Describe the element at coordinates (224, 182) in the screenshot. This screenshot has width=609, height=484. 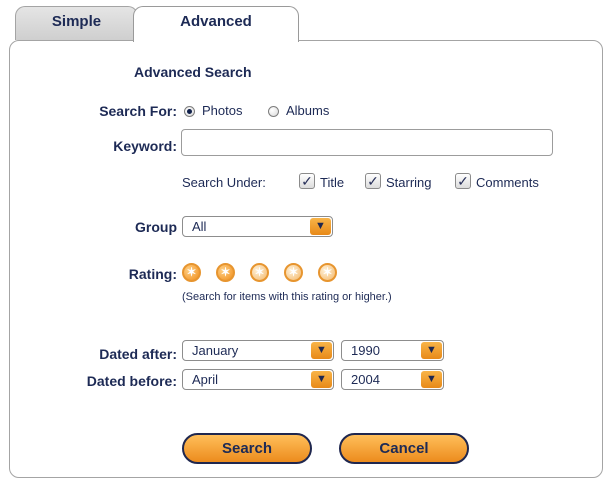
I see `search-under-label: Search Under:` at that location.